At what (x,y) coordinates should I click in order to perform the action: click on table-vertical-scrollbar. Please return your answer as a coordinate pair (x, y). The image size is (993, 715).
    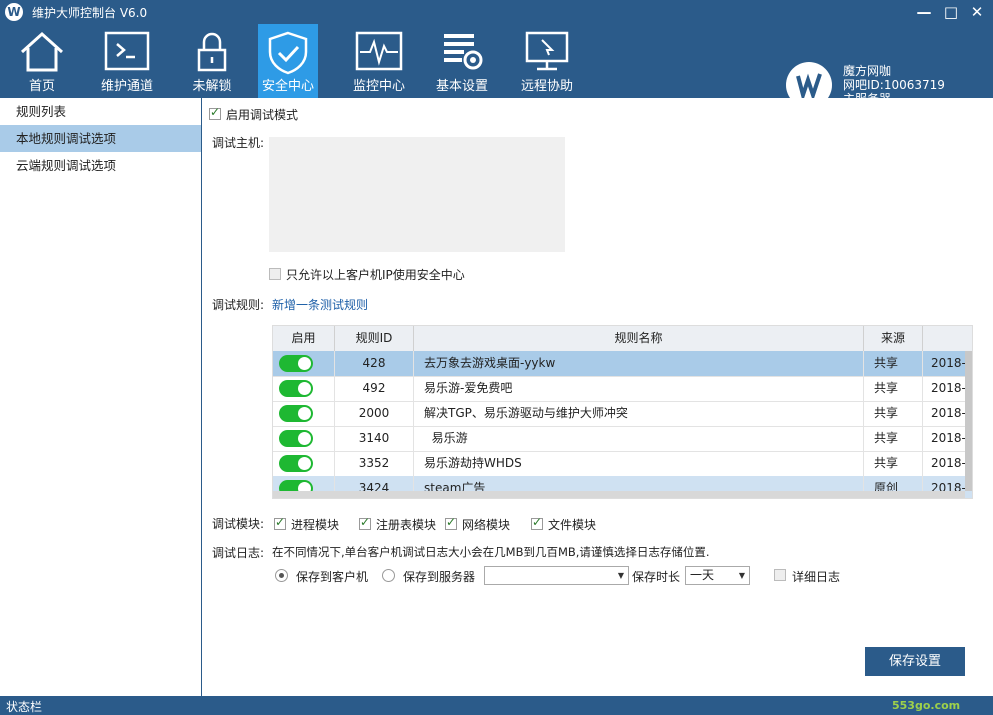
    Looking at the image, I should click on (968, 421).